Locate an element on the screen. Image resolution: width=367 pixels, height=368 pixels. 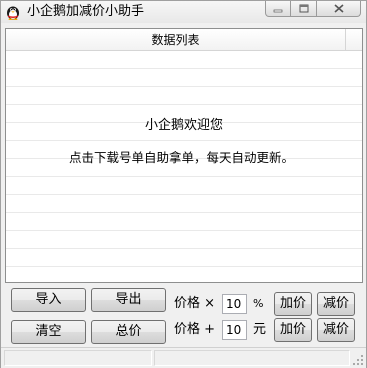
yuan-input: 10 is located at coordinates (234, 330).